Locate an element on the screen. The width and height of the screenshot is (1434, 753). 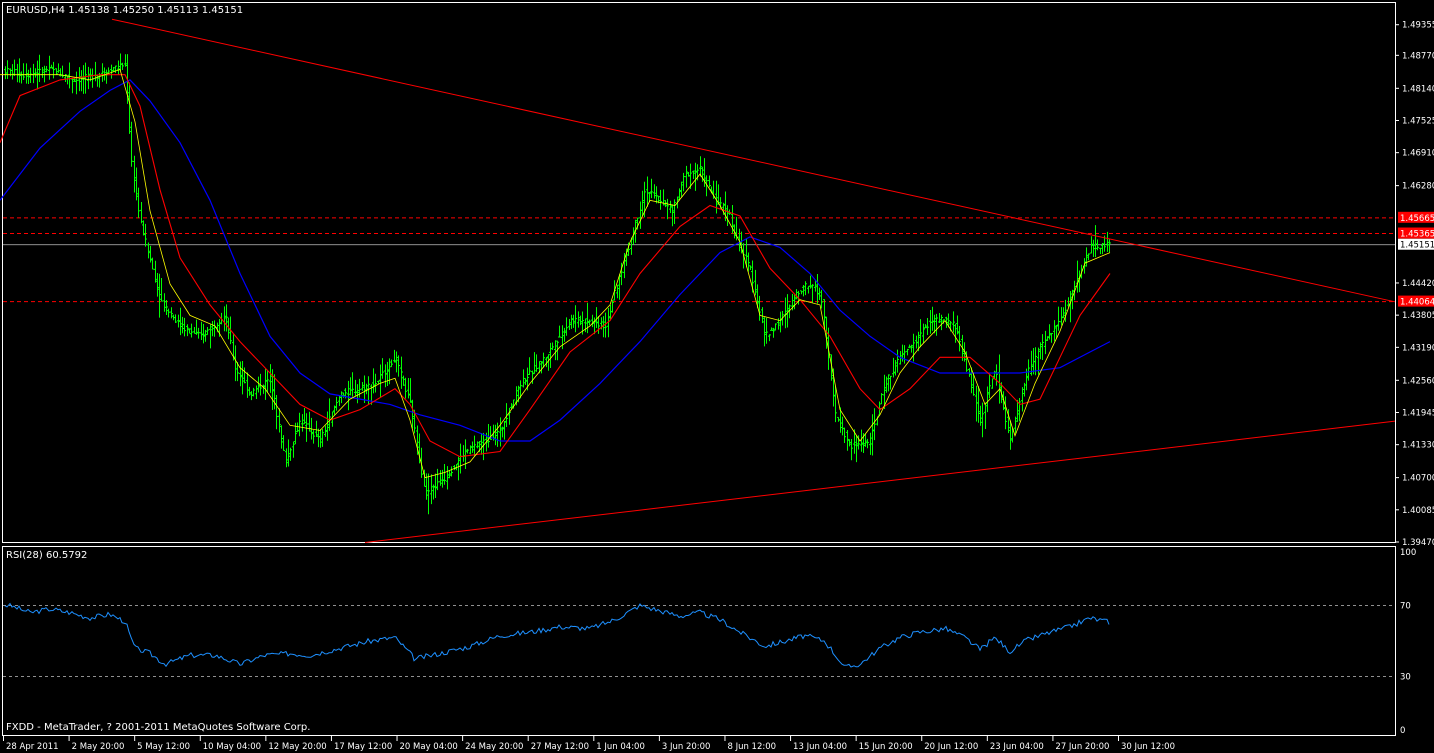
time-tick-label: 8 Jun 12:00 is located at coordinates (751, 747).